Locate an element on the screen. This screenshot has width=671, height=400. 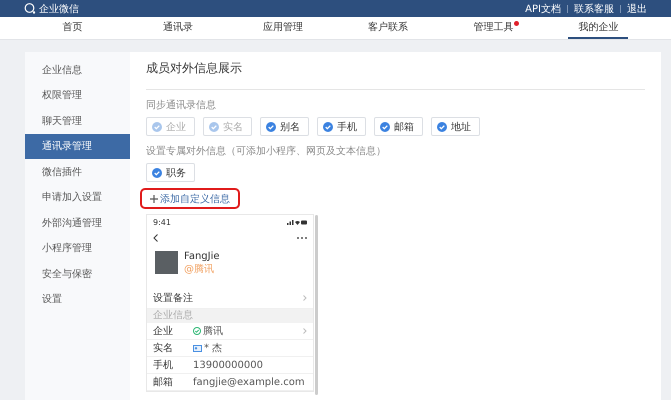
row-value: 腾讯 is located at coordinates (213, 331).